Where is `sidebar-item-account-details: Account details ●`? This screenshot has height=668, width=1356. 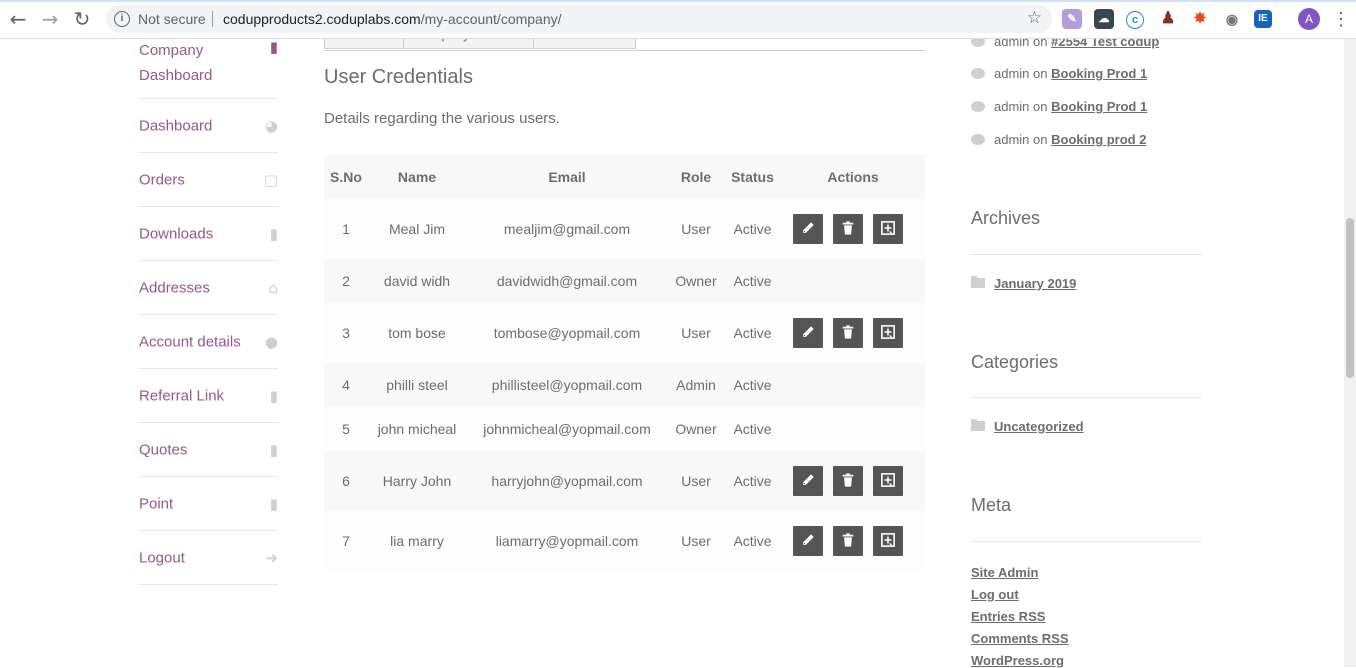 sidebar-item-account-details: Account details ● is located at coordinates (208, 342).